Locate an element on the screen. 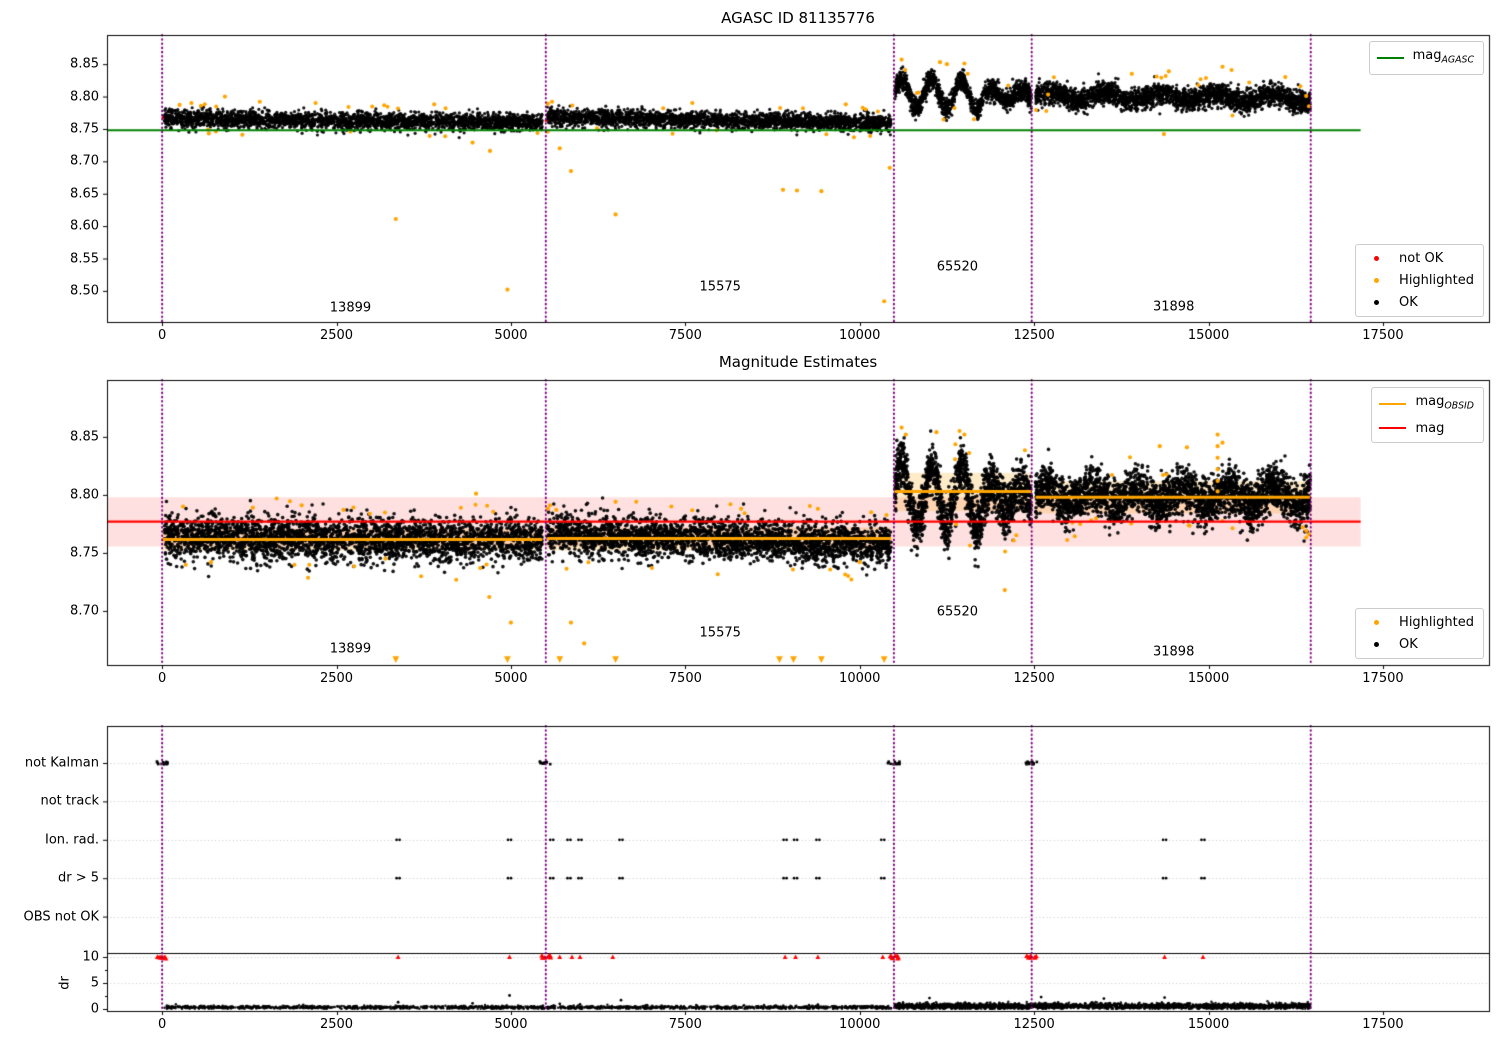  y-tick-label: 8.65 is located at coordinates (84, 194).